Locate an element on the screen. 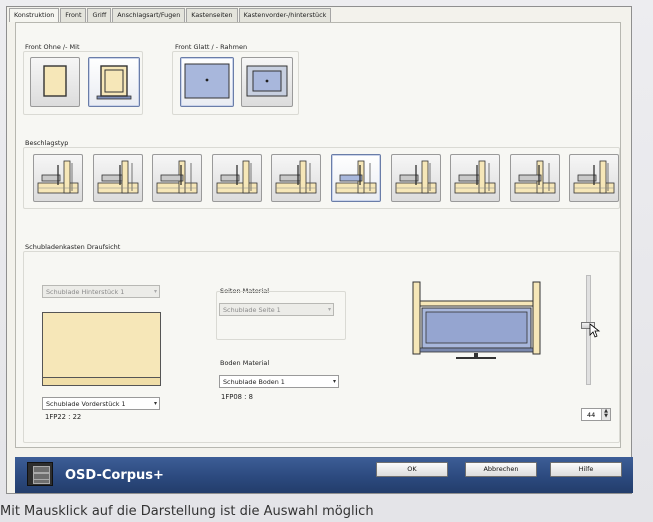  spinner-value: 44 is located at coordinates (591, 415).